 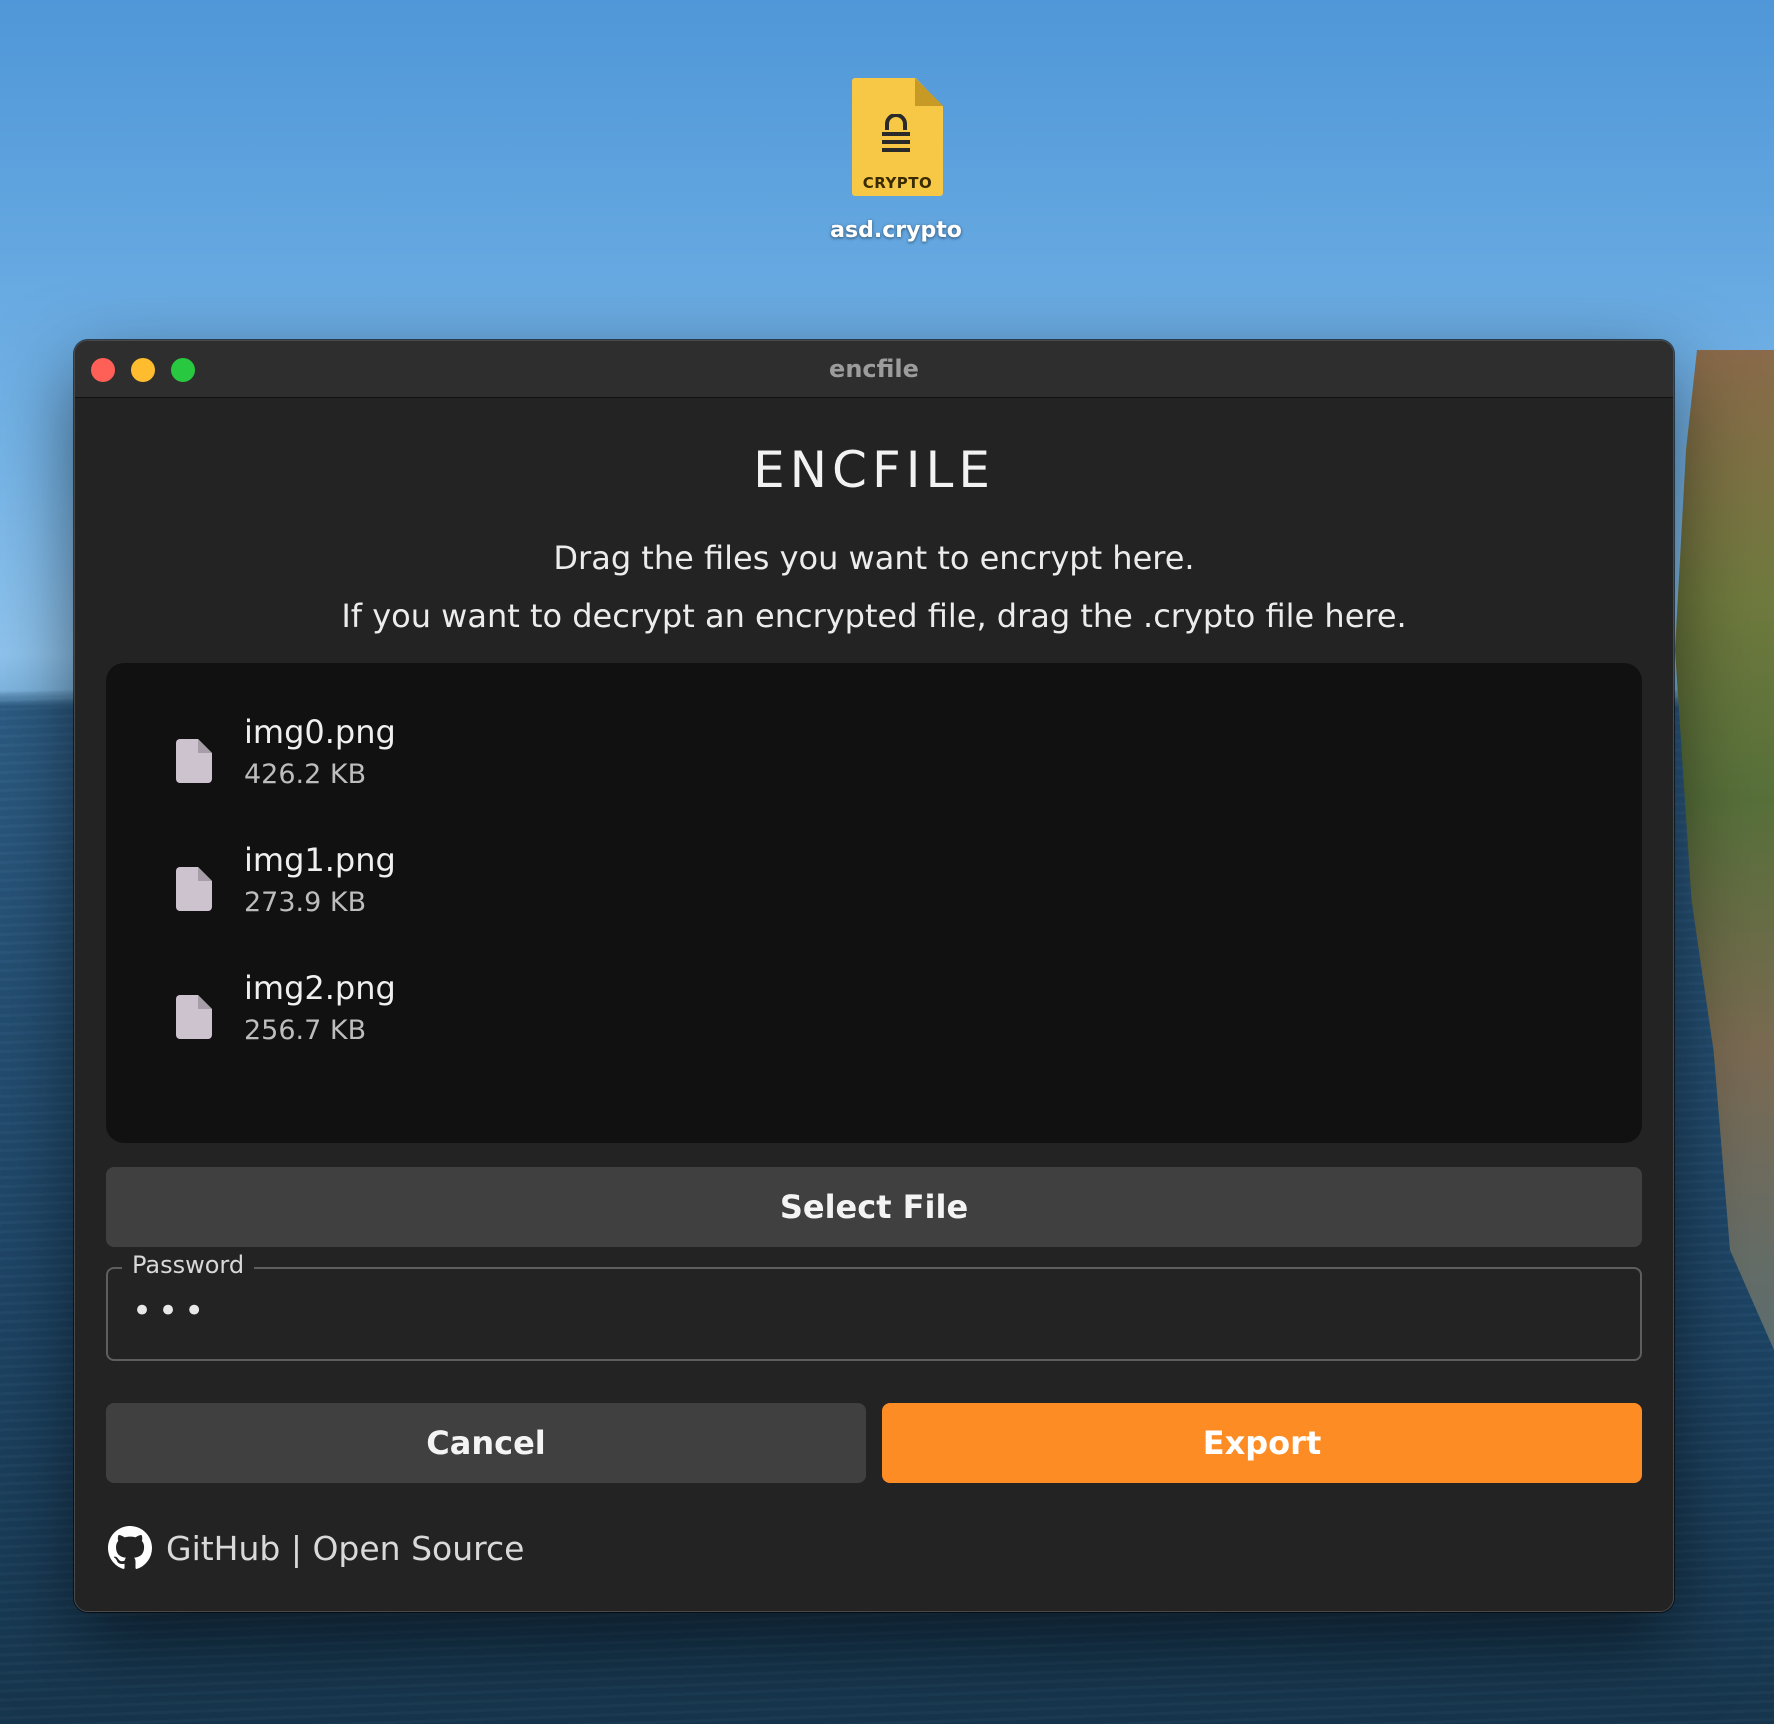 I want to click on file-list-item: img2.png 256.7 KB, so click(x=476, y=1019).